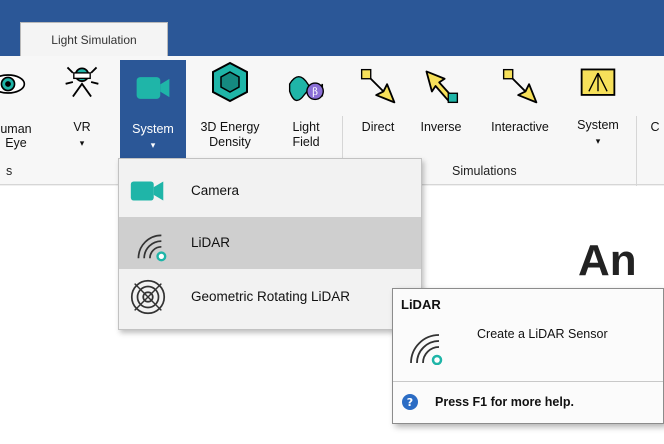 The image size is (664, 444). Describe the element at coordinates (441, 106) in the screenshot. I see `inverse-simulation-button: Inverse` at that location.